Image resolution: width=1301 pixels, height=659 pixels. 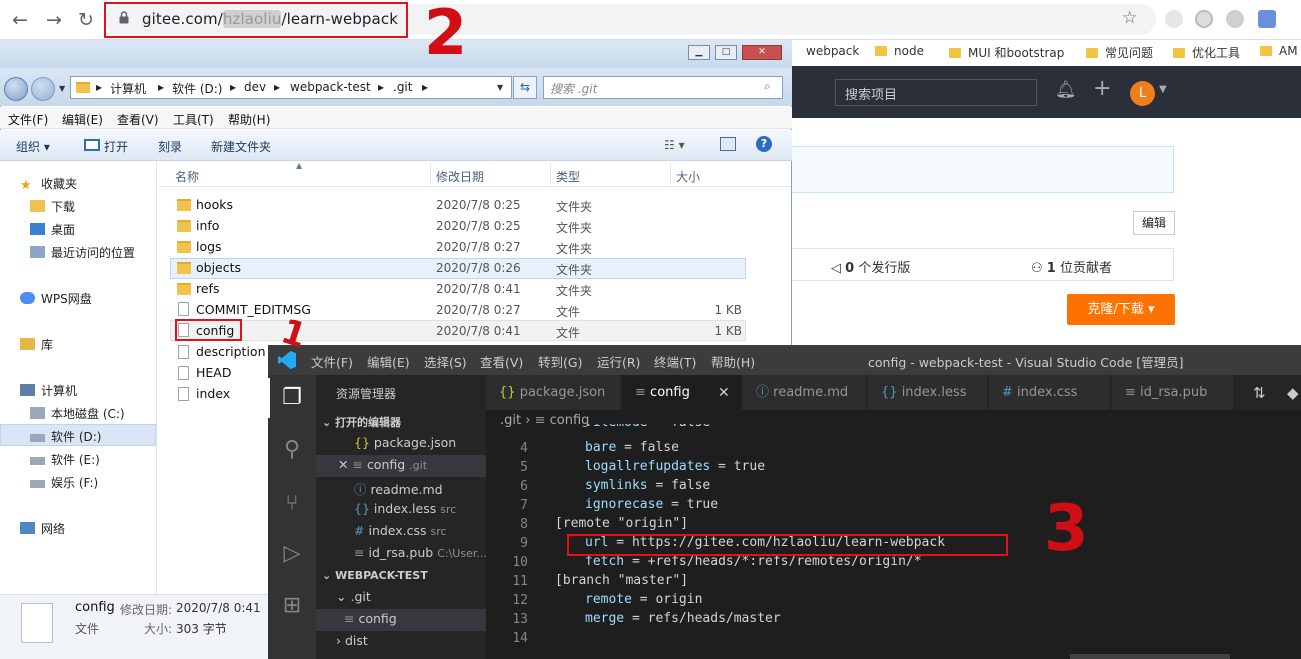 I want to click on breadcrumb-project: webpack-test, so click(x=330, y=87).